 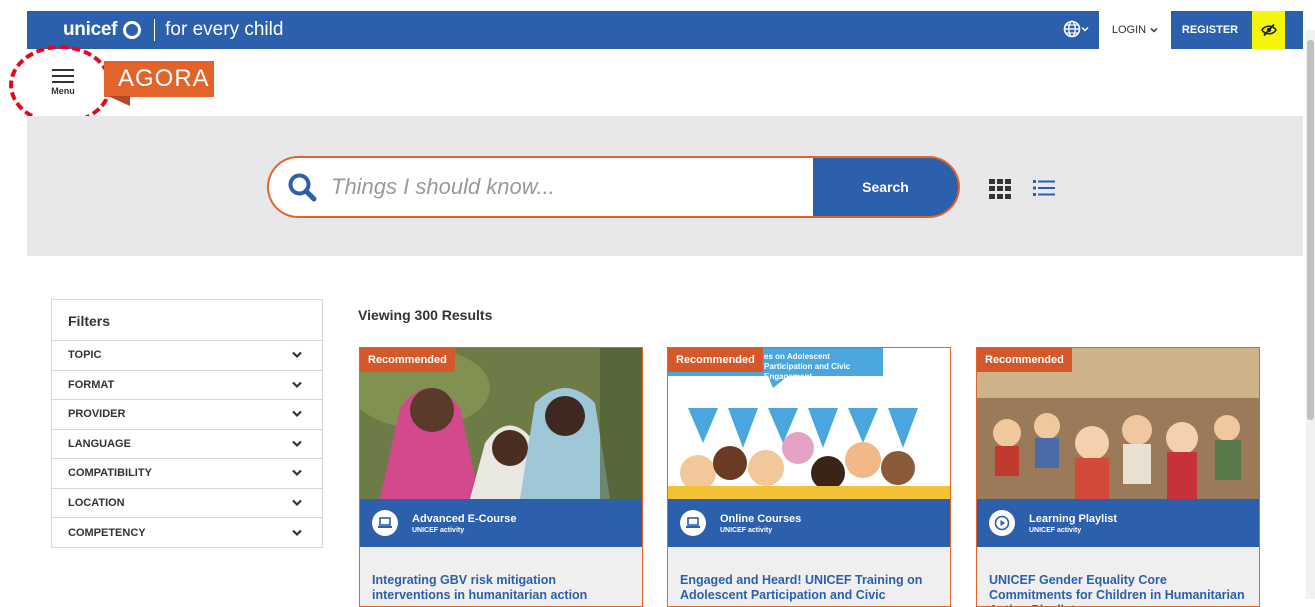 What do you see at coordinates (187, 320) in the screenshot?
I see `filters-title: Filters` at bounding box center [187, 320].